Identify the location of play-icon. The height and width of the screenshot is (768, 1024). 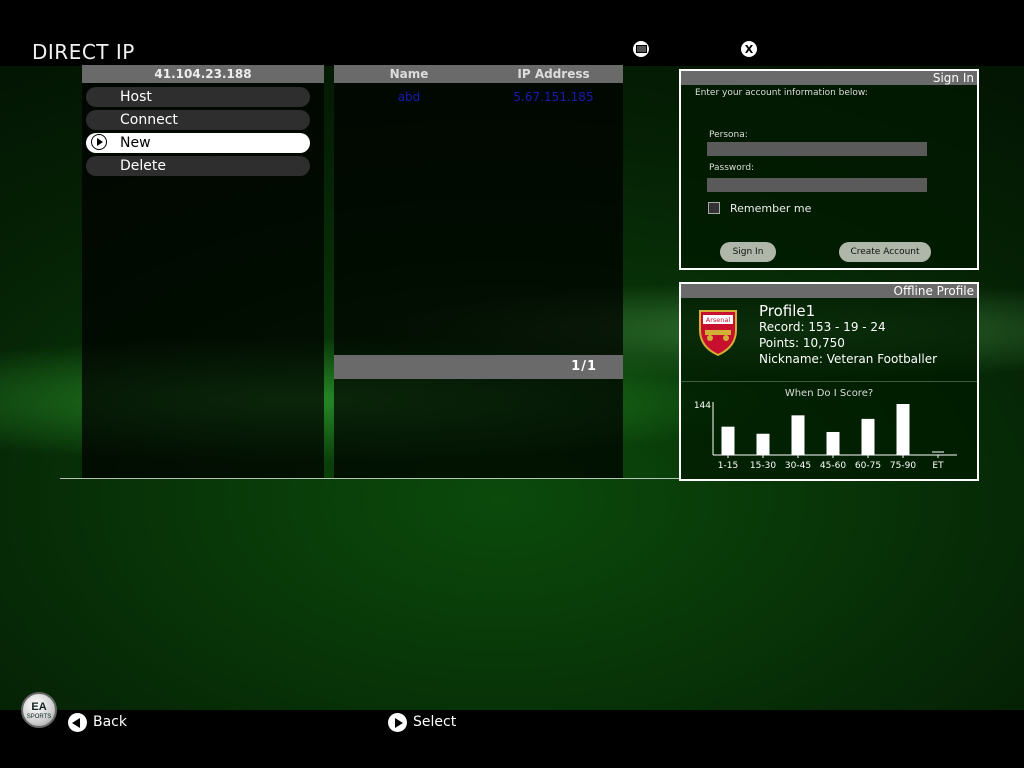
(99, 142).